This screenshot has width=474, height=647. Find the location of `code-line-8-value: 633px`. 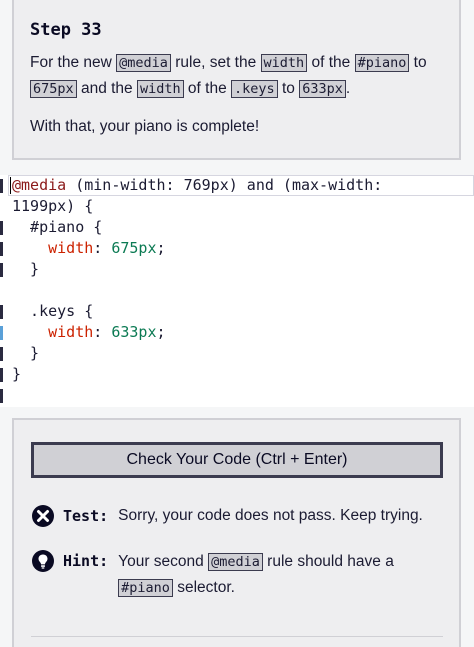

code-line-8-value: 633px is located at coordinates (134, 332).